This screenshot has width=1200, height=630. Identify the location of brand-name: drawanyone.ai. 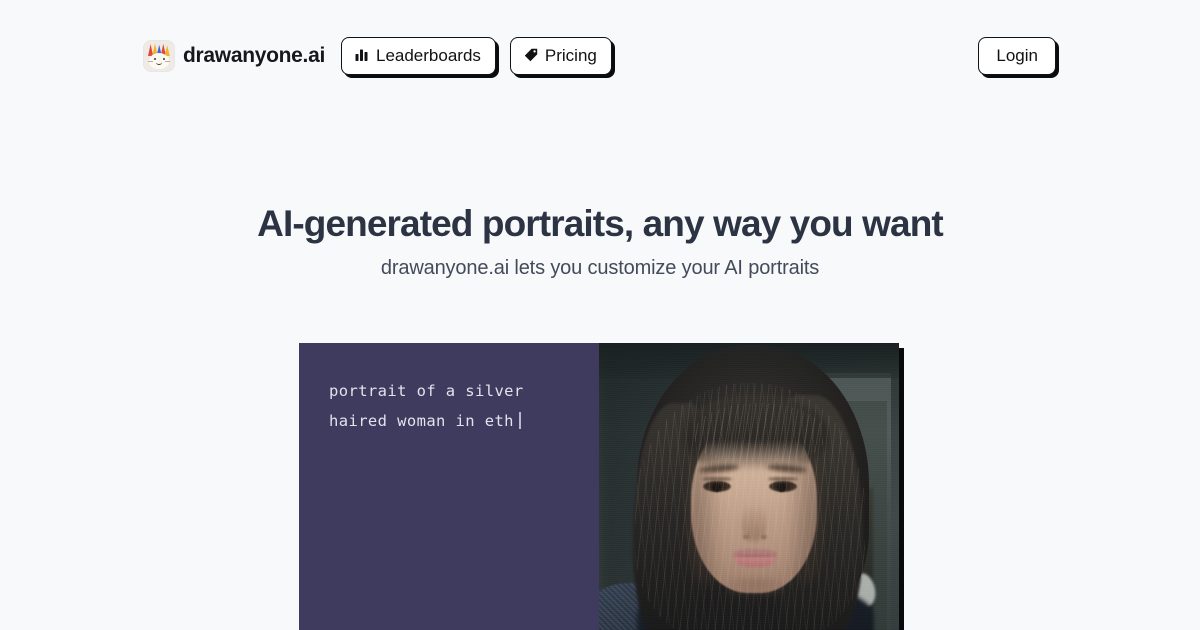
(254, 55).